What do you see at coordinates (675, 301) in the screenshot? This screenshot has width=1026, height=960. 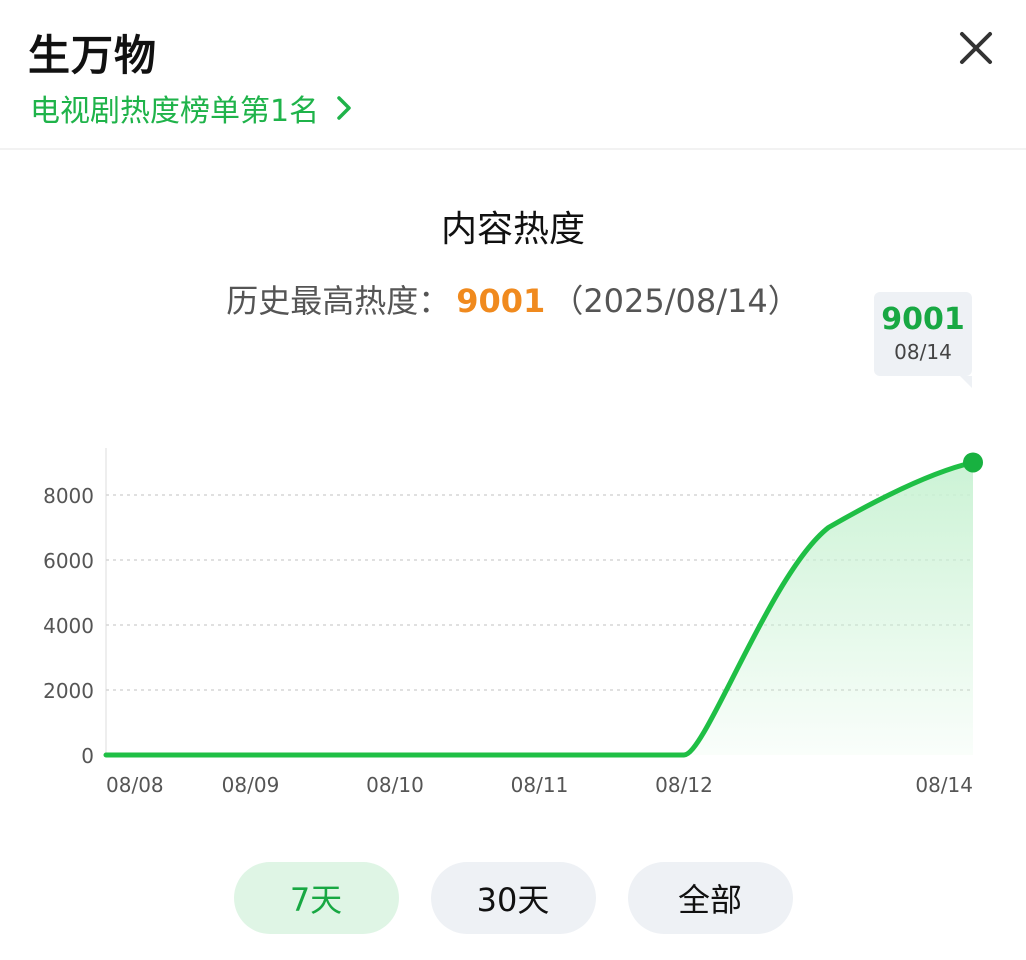 I see `peak-date: （2025/08/14）` at bounding box center [675, 301].